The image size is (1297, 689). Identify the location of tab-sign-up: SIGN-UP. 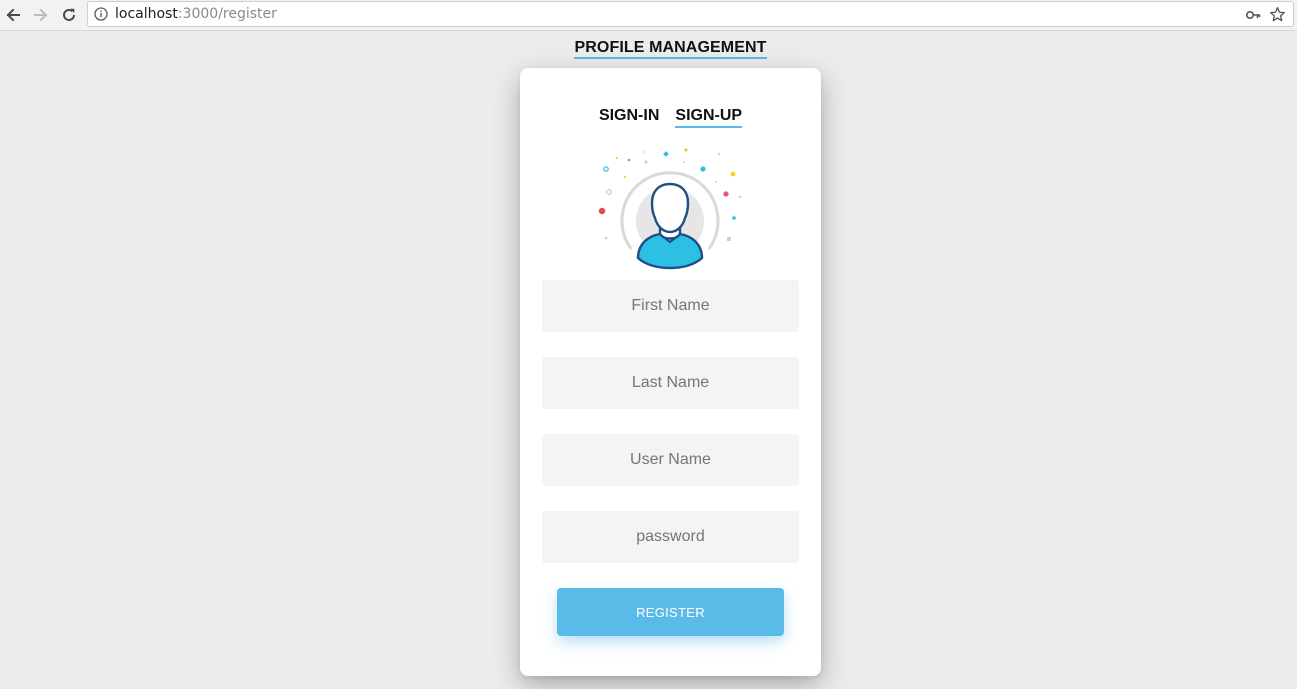
(709, 117).